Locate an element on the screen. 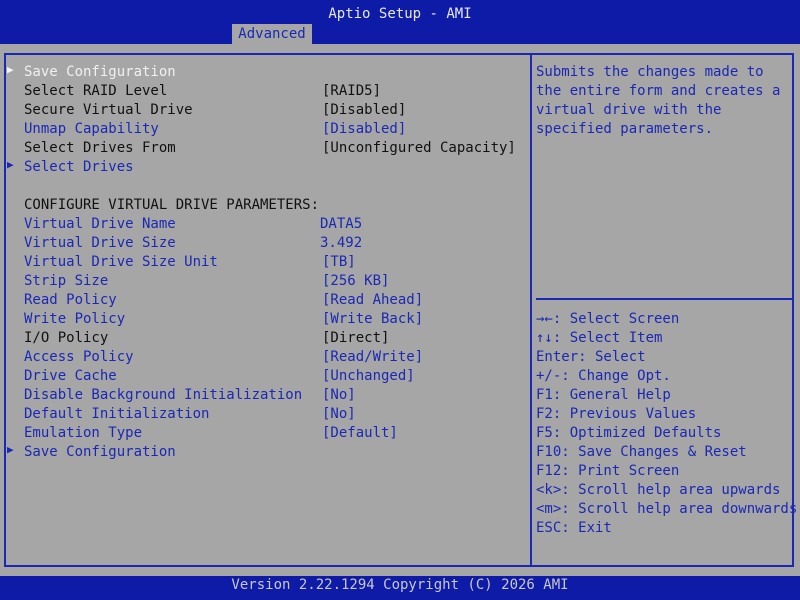 Image resolution: width=800 pixels, height=600 pixels. value-io-policy: [Direct] is located at coordinates (355, 338).